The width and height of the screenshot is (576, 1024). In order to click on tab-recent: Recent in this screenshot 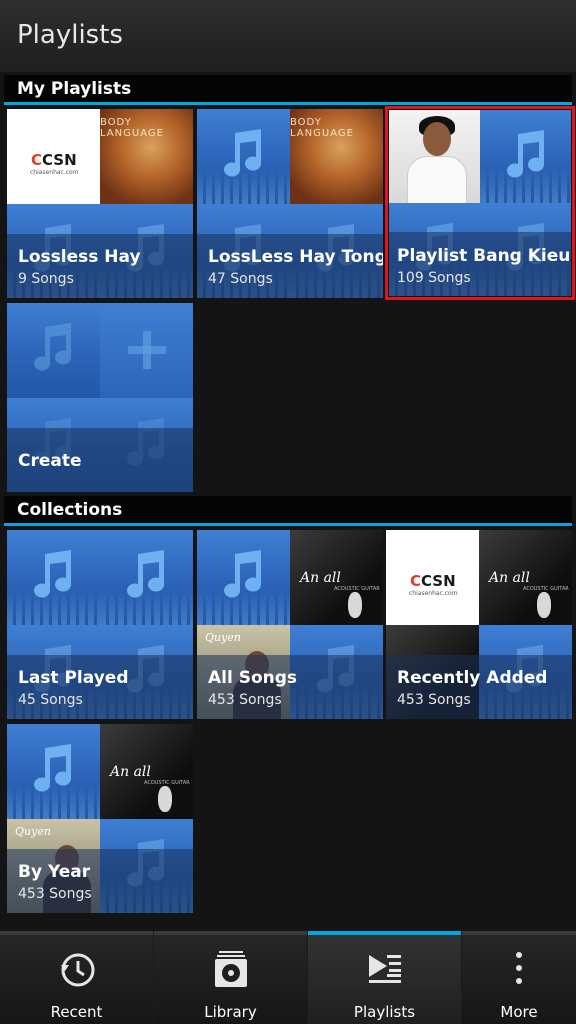, I will do `click(76, 977)`.